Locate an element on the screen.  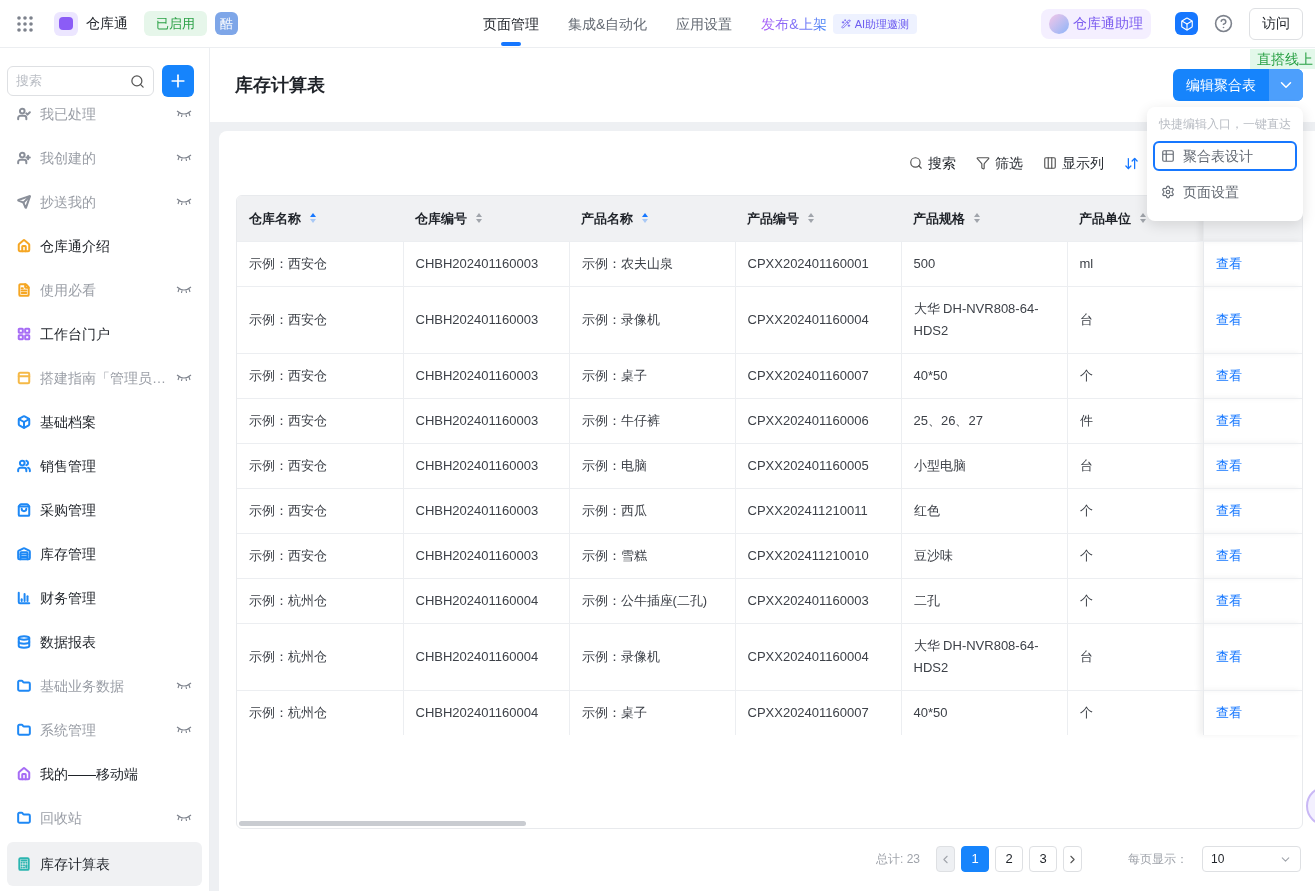
toolbar-button: 搜索 is located at coordinates (932, 163).